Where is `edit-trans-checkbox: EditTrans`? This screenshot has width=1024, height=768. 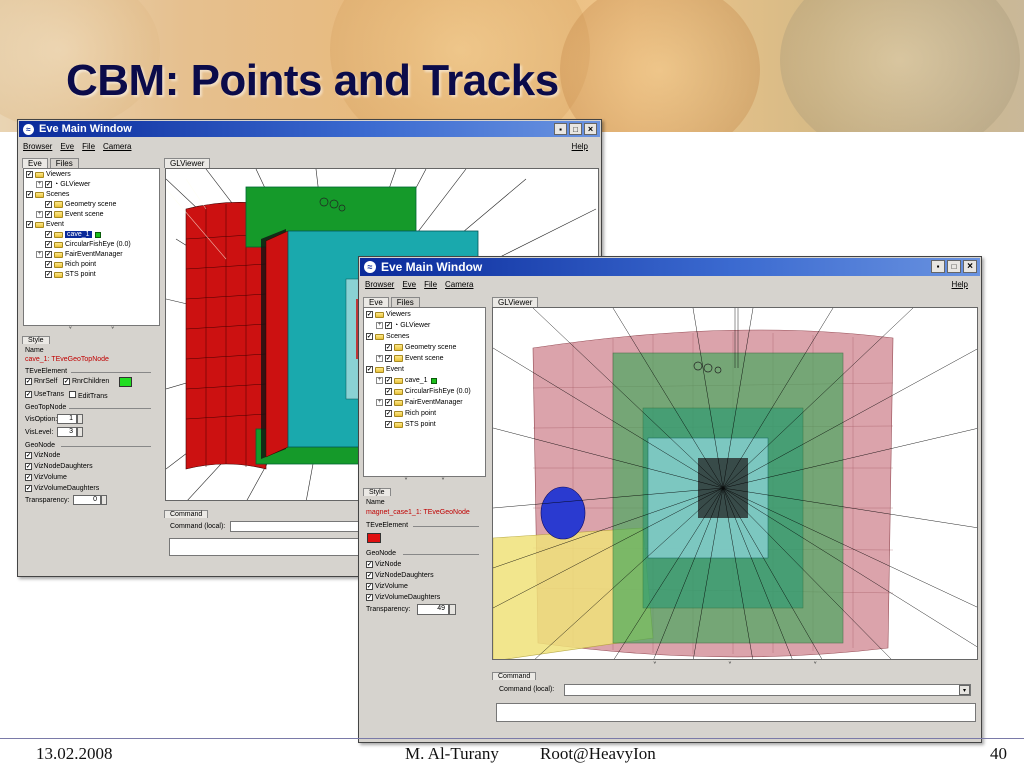 edit-trans-checkbox: EditTrans is located at coordinates (88, 395).